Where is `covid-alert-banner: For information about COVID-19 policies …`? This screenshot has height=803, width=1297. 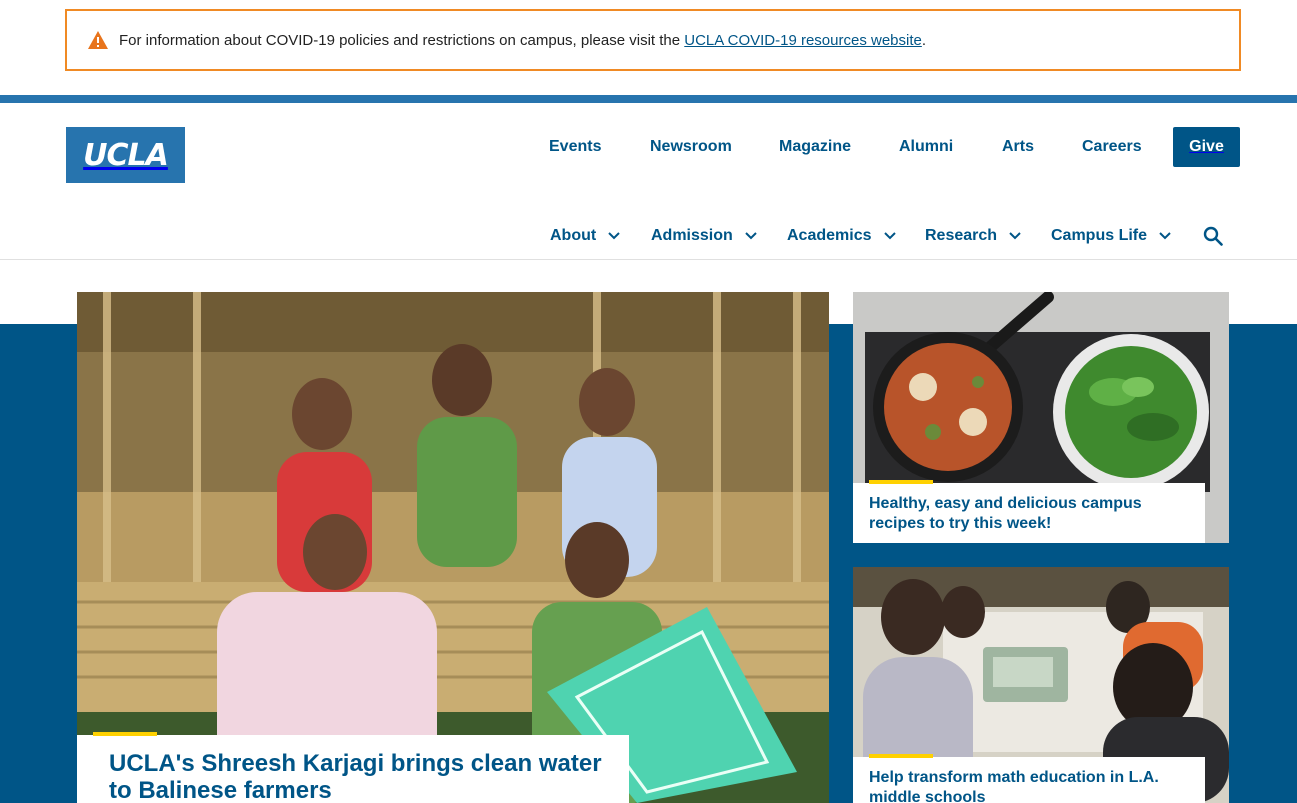 covid-alert-banner: For information about COVID-19 policies … is located at coordinates (653, 40).